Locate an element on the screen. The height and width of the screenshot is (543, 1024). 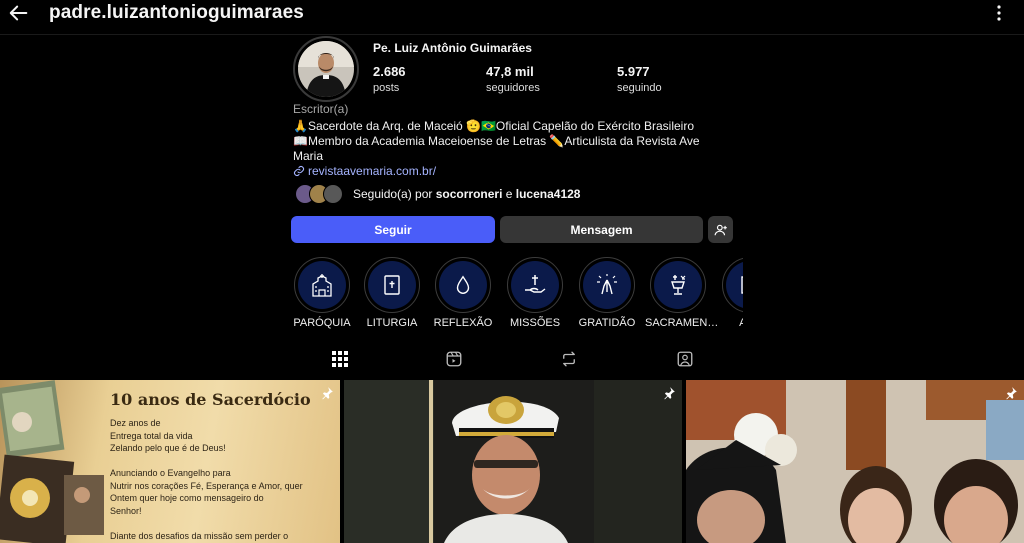
profile-username: padre.luizantonioguimaraes is located at coordinates (176, 12).